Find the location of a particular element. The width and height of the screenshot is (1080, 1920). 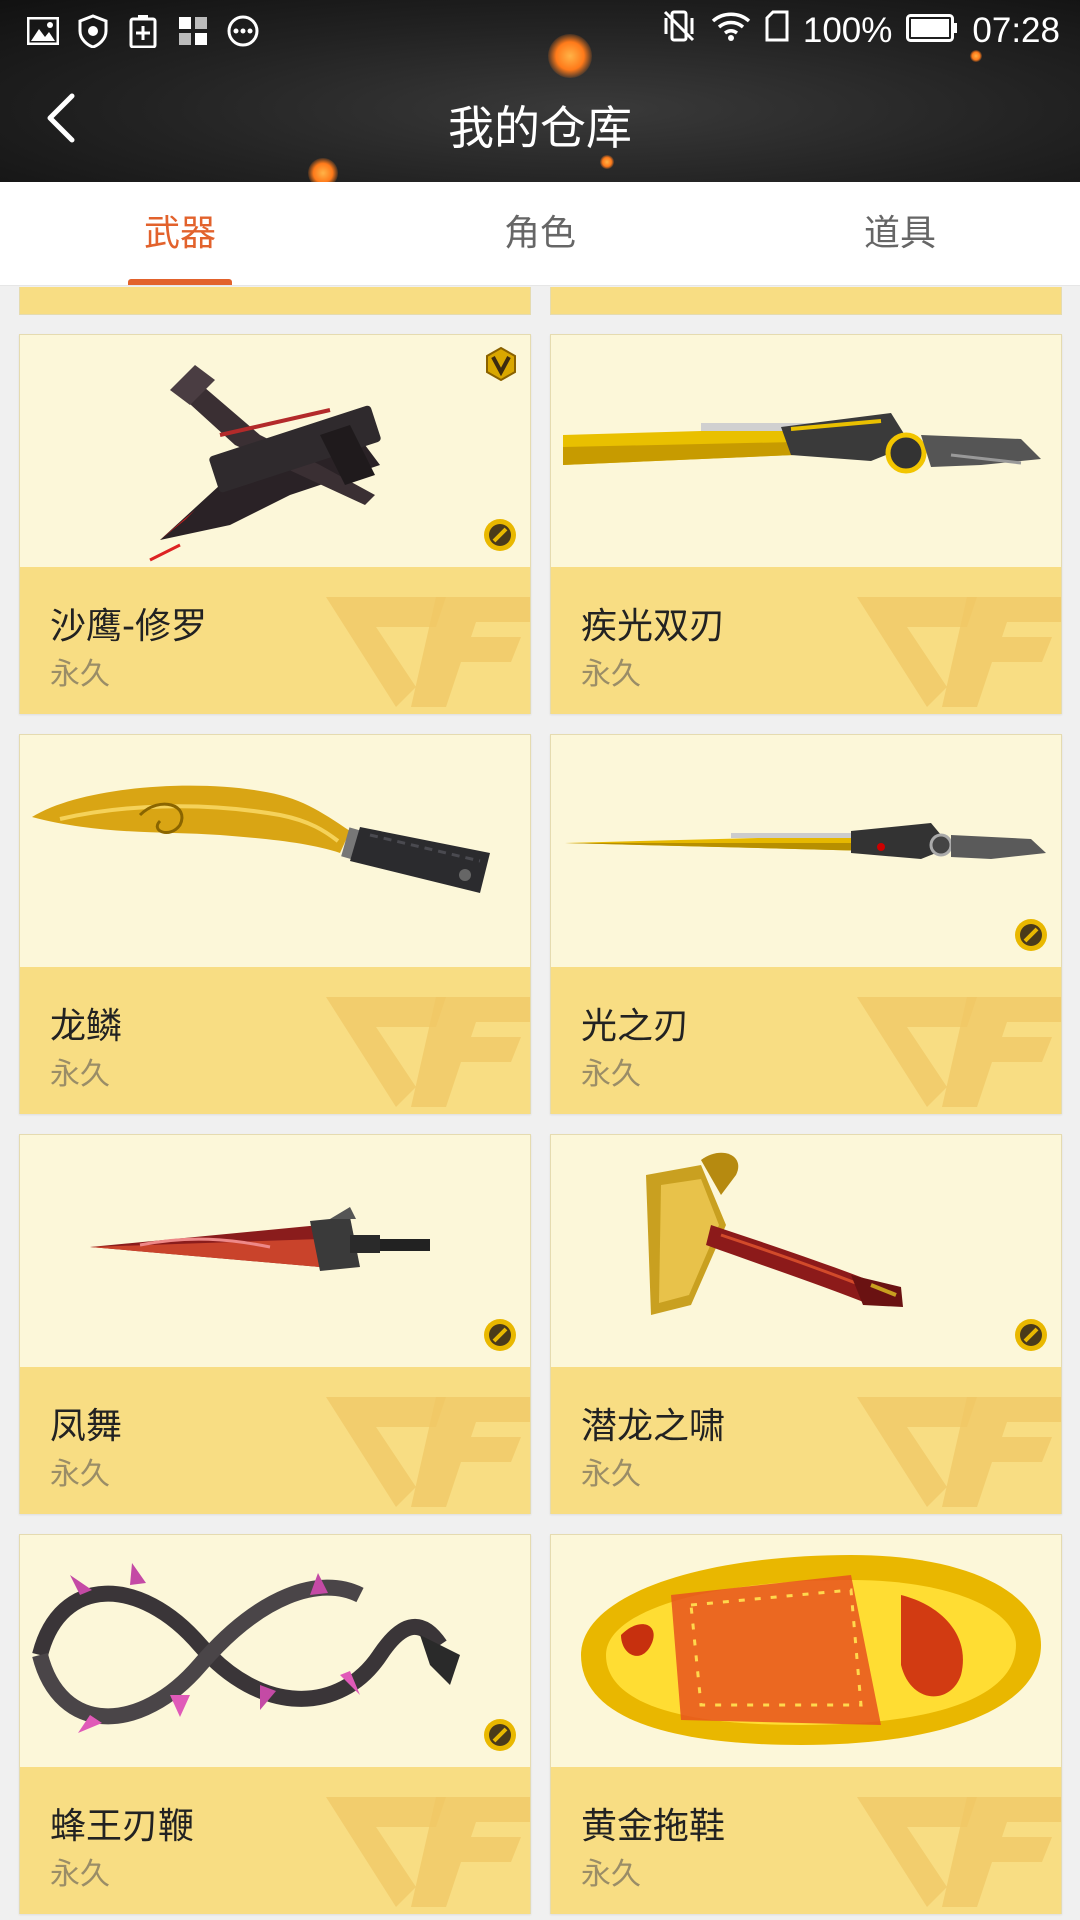

weapon-card: 凤舞 永久 is located at coordinates (275, 1324).